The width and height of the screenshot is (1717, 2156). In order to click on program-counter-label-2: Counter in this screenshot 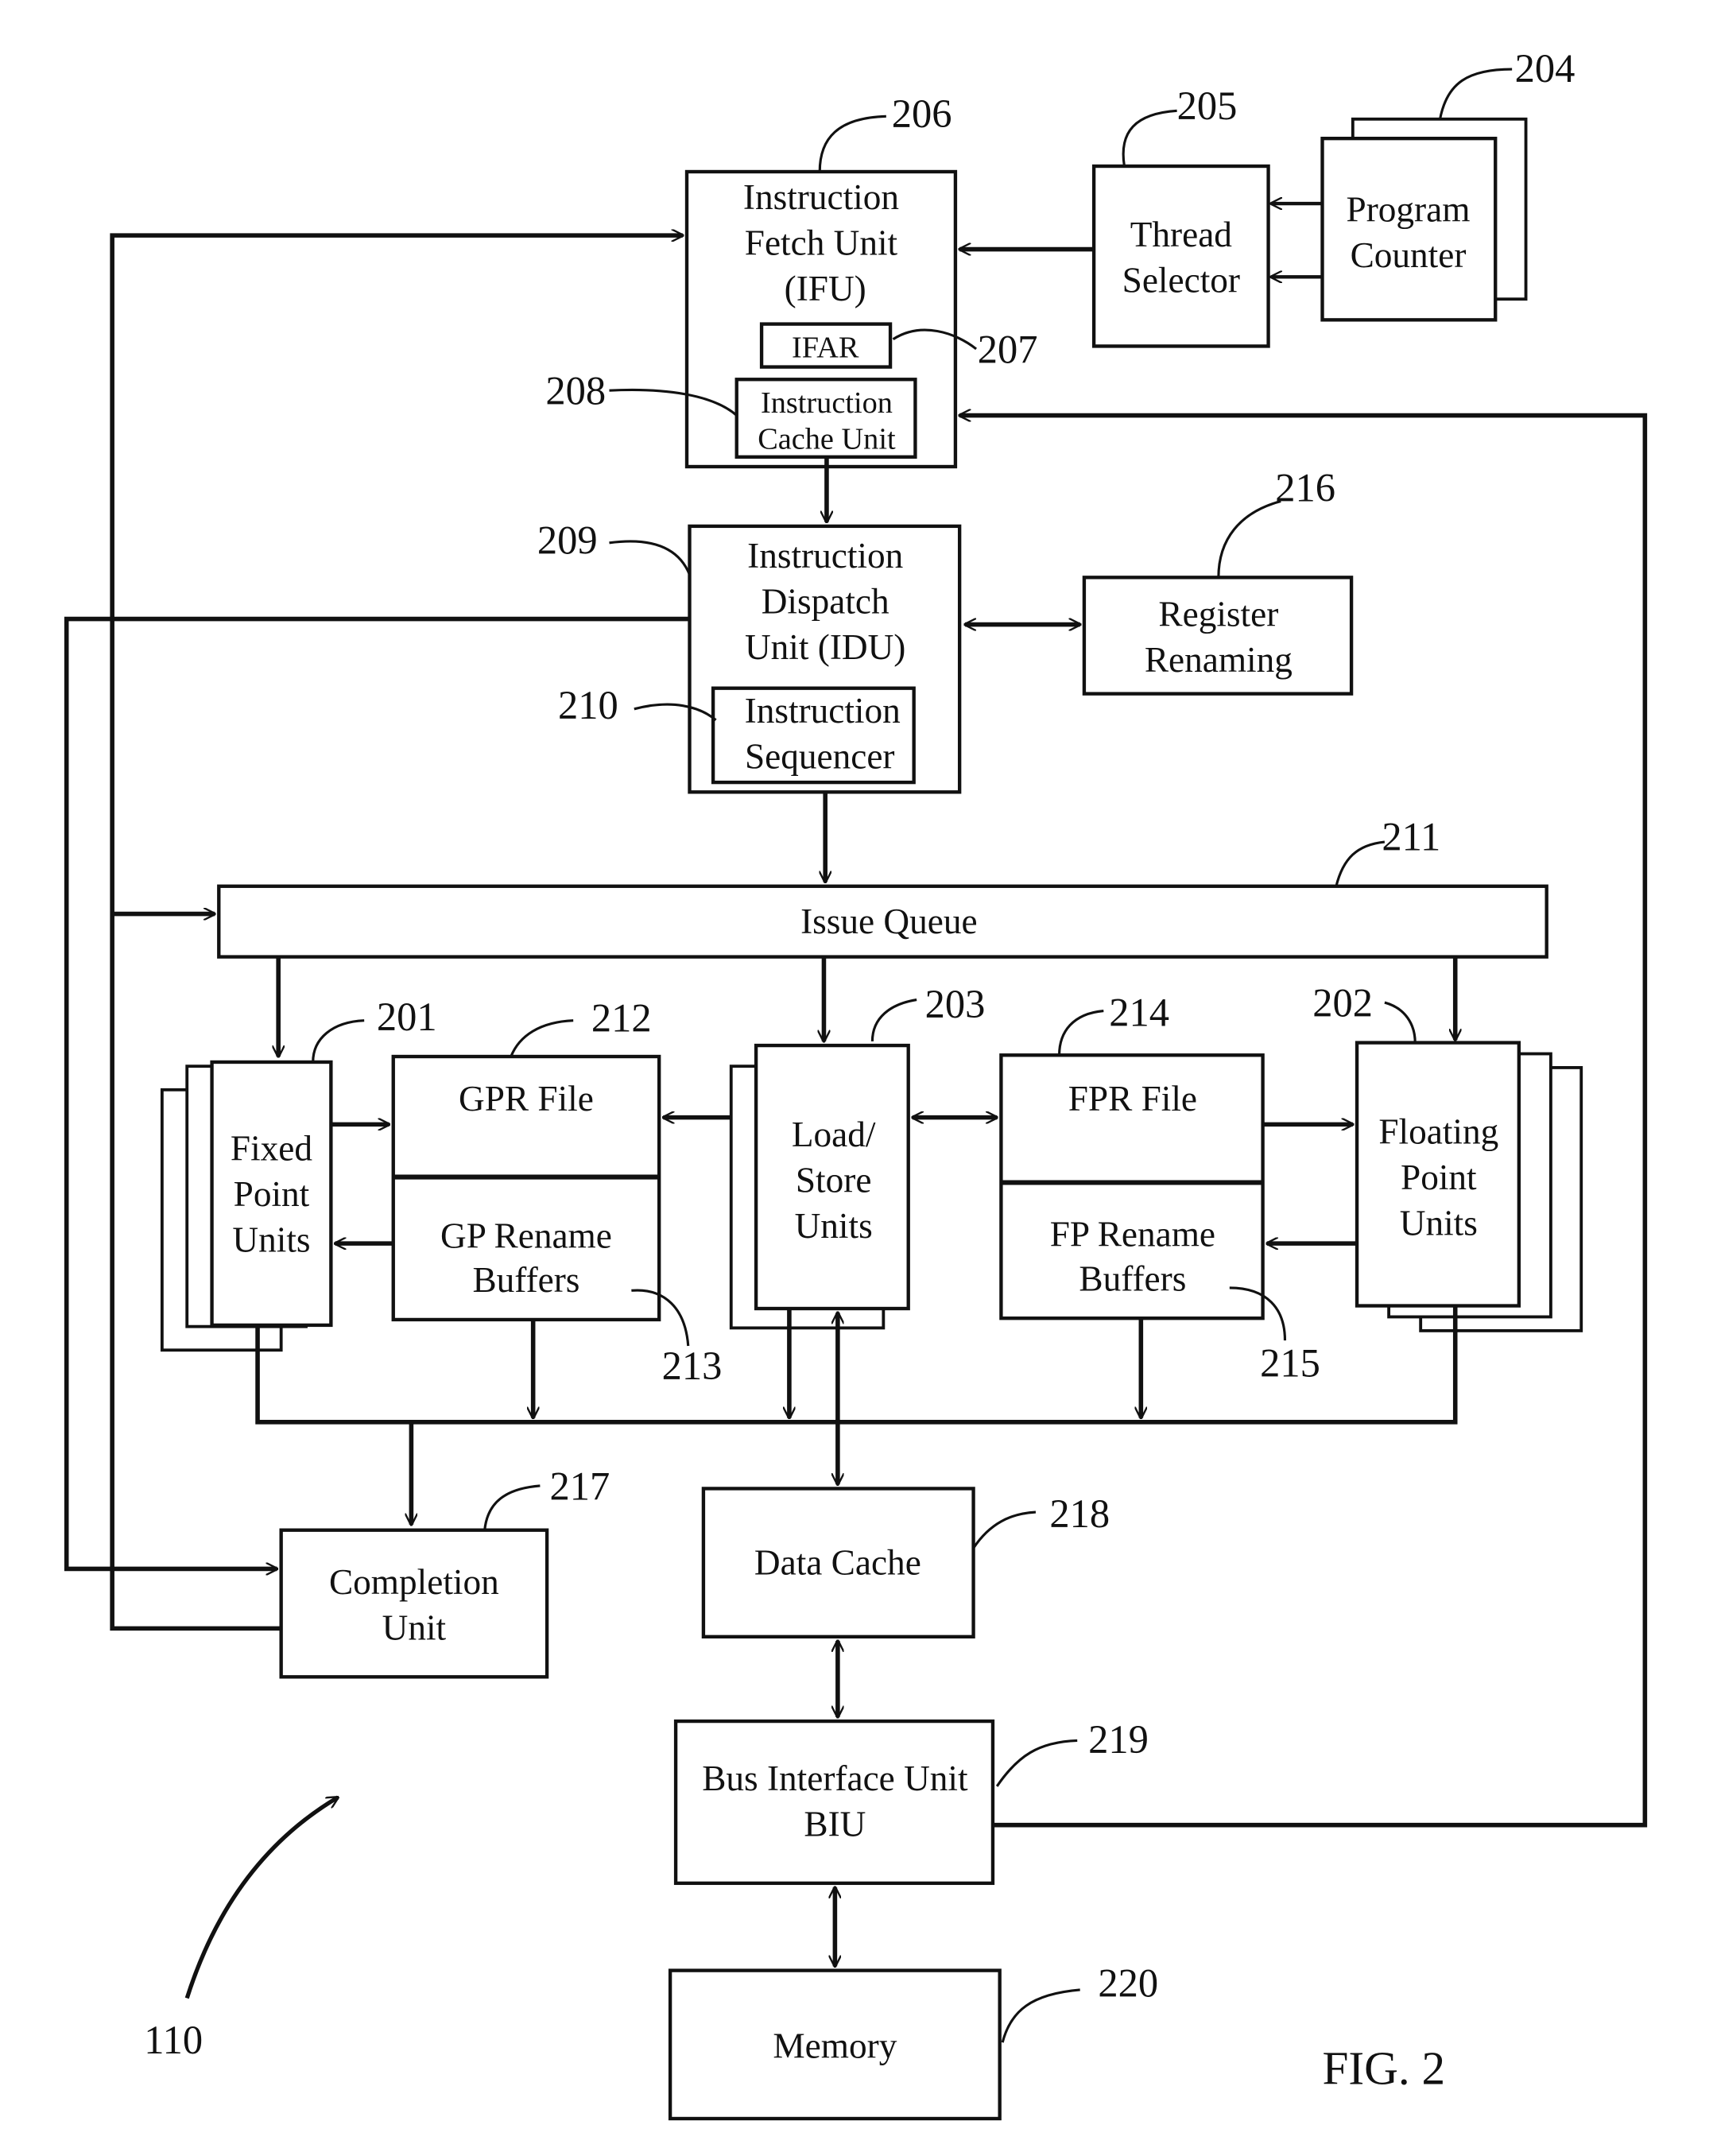, I will do `click(1409, 255)`.